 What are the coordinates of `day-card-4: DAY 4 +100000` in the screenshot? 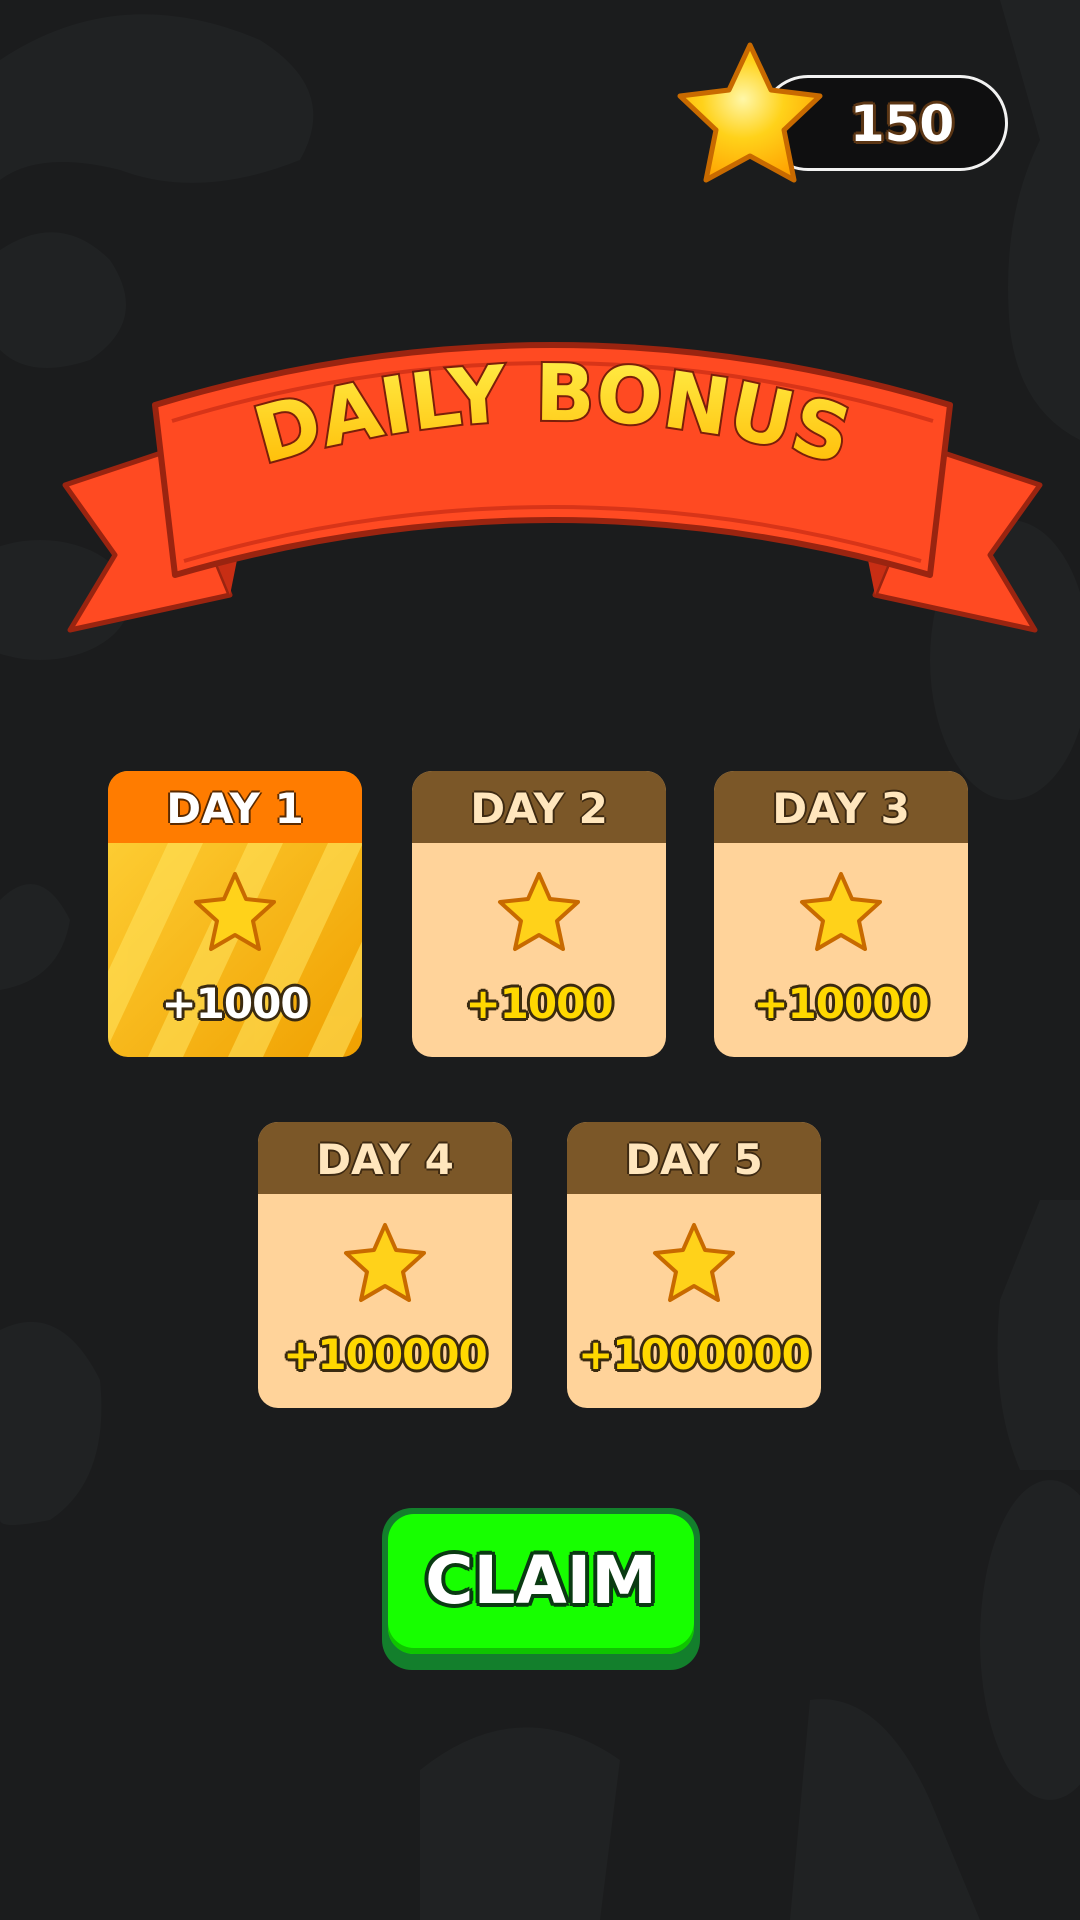 It's located at (385, 1265).